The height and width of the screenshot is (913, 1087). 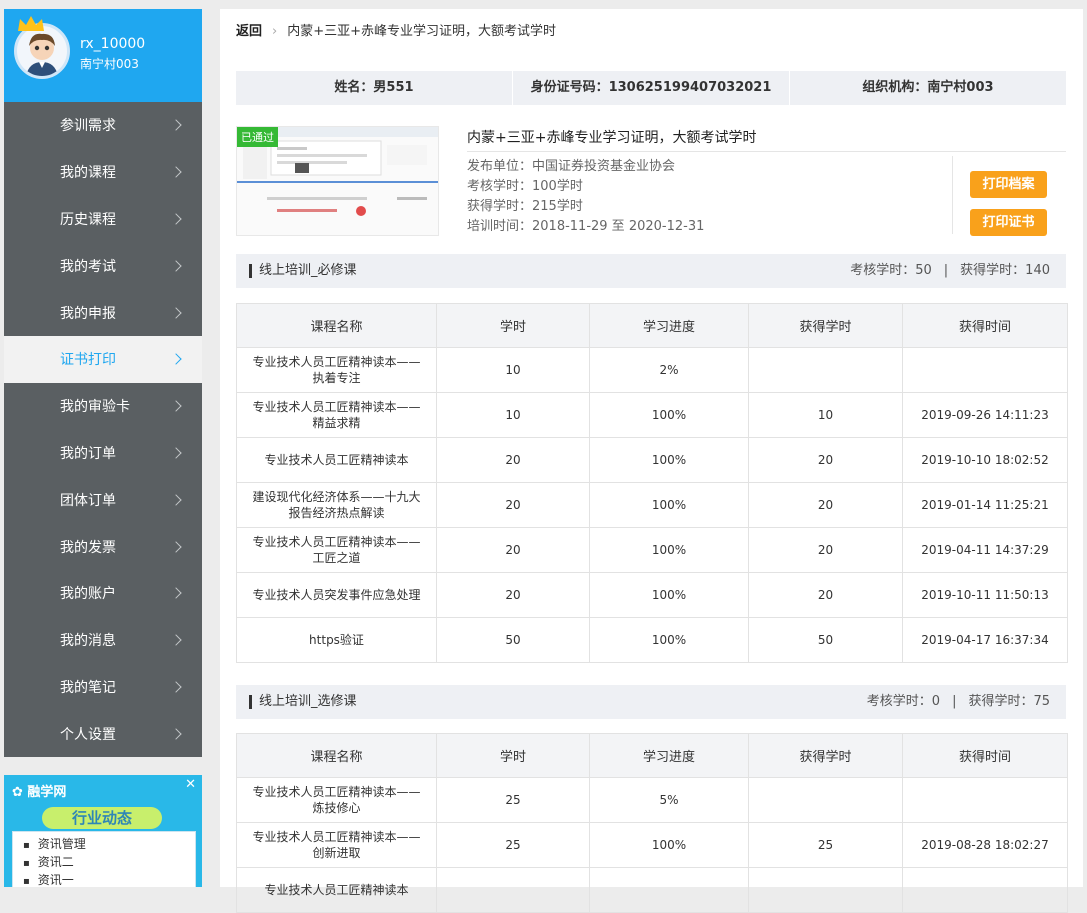 What do you see at coordinates (336, 550) in the screenshot?
I see `course-name-cell: 专业技术人员工匠精神读本——工匠之道` at bounding box center [336, 550].